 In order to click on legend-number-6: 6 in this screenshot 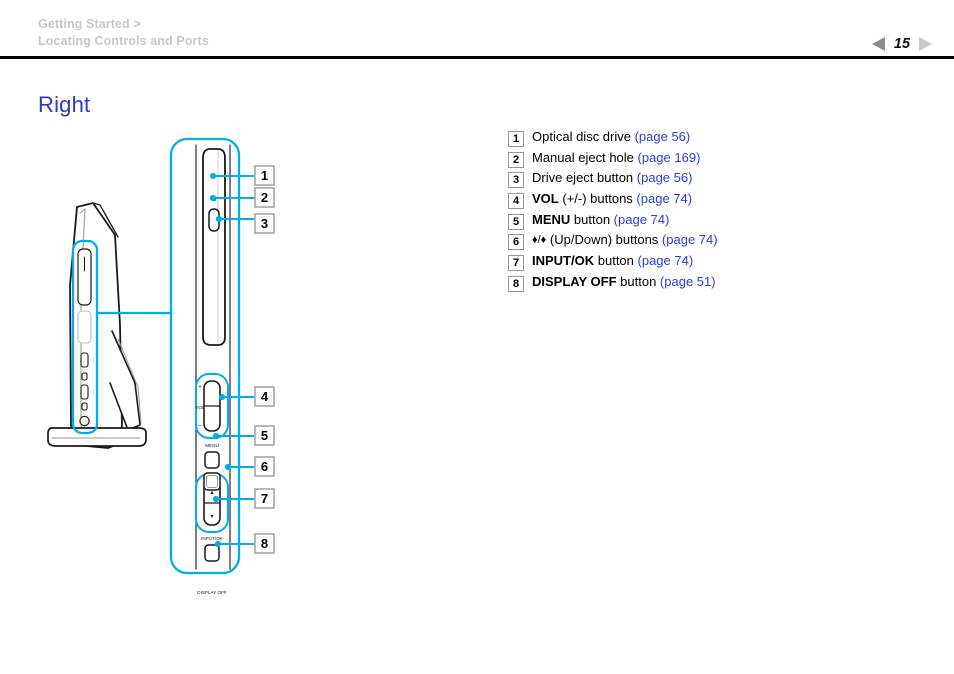, I will do `click(516, 242)`.